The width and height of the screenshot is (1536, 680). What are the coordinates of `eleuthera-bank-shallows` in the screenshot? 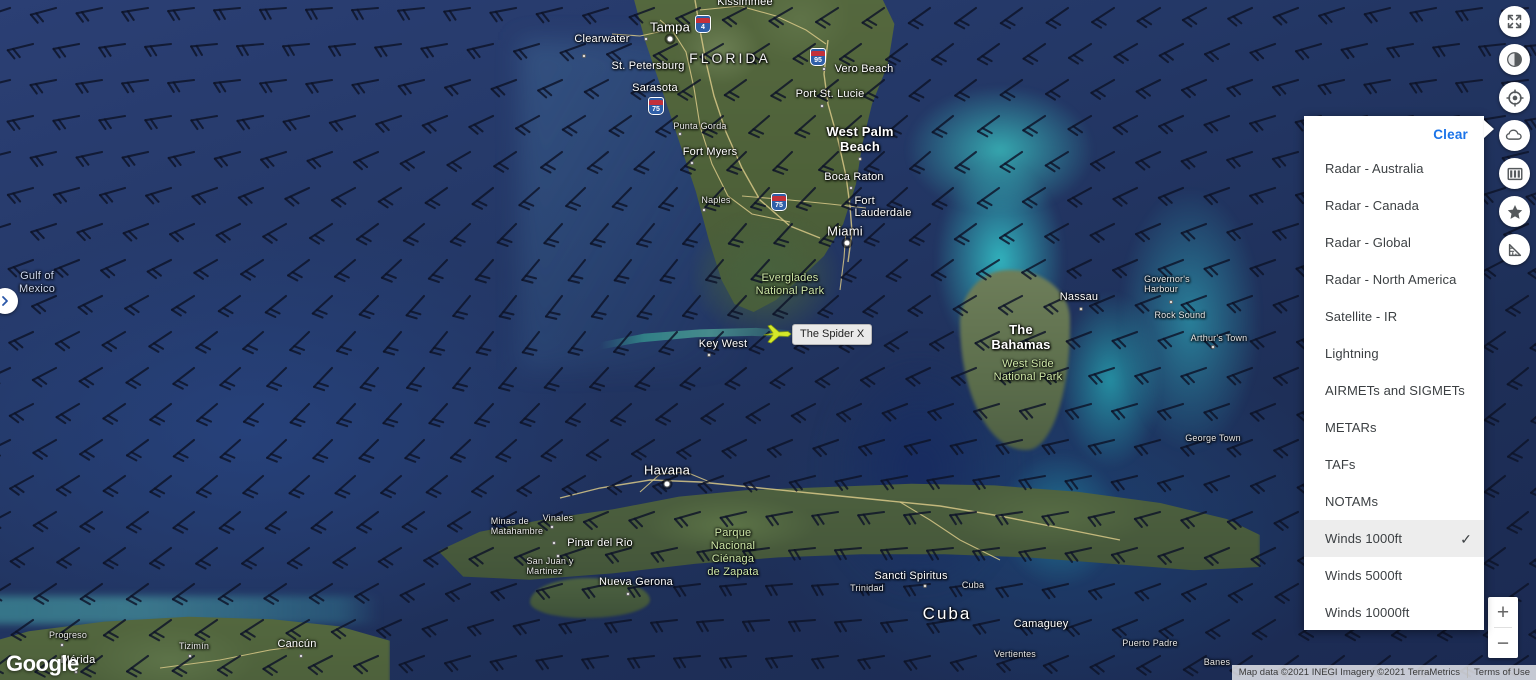 It's located at (1190, 320).